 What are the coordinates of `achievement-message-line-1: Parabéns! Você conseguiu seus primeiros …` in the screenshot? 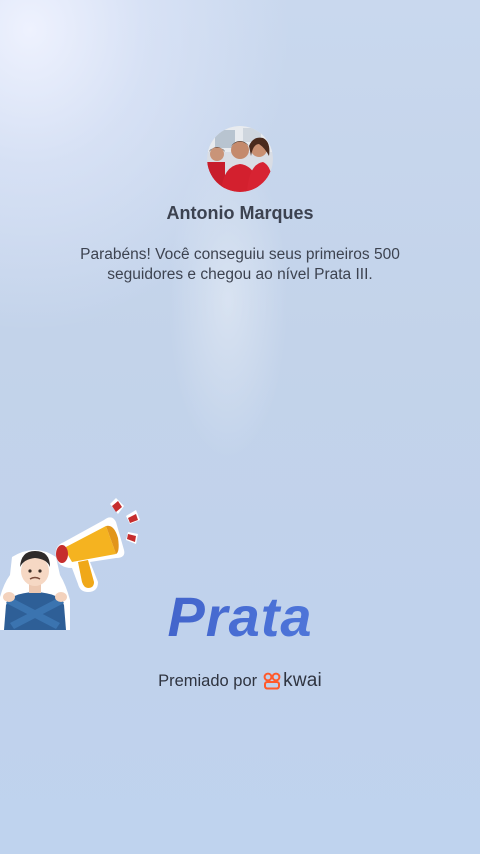 It's located at (240, 254).